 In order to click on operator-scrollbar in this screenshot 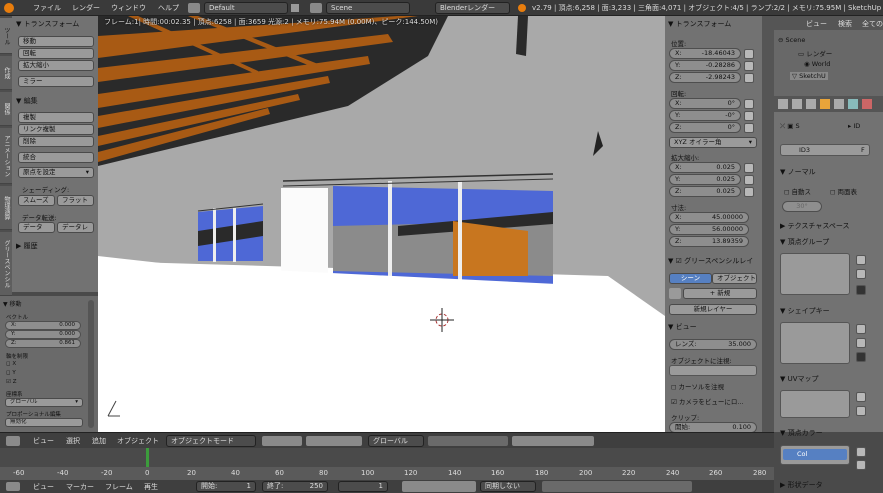, I will do `click(91, 364)`.